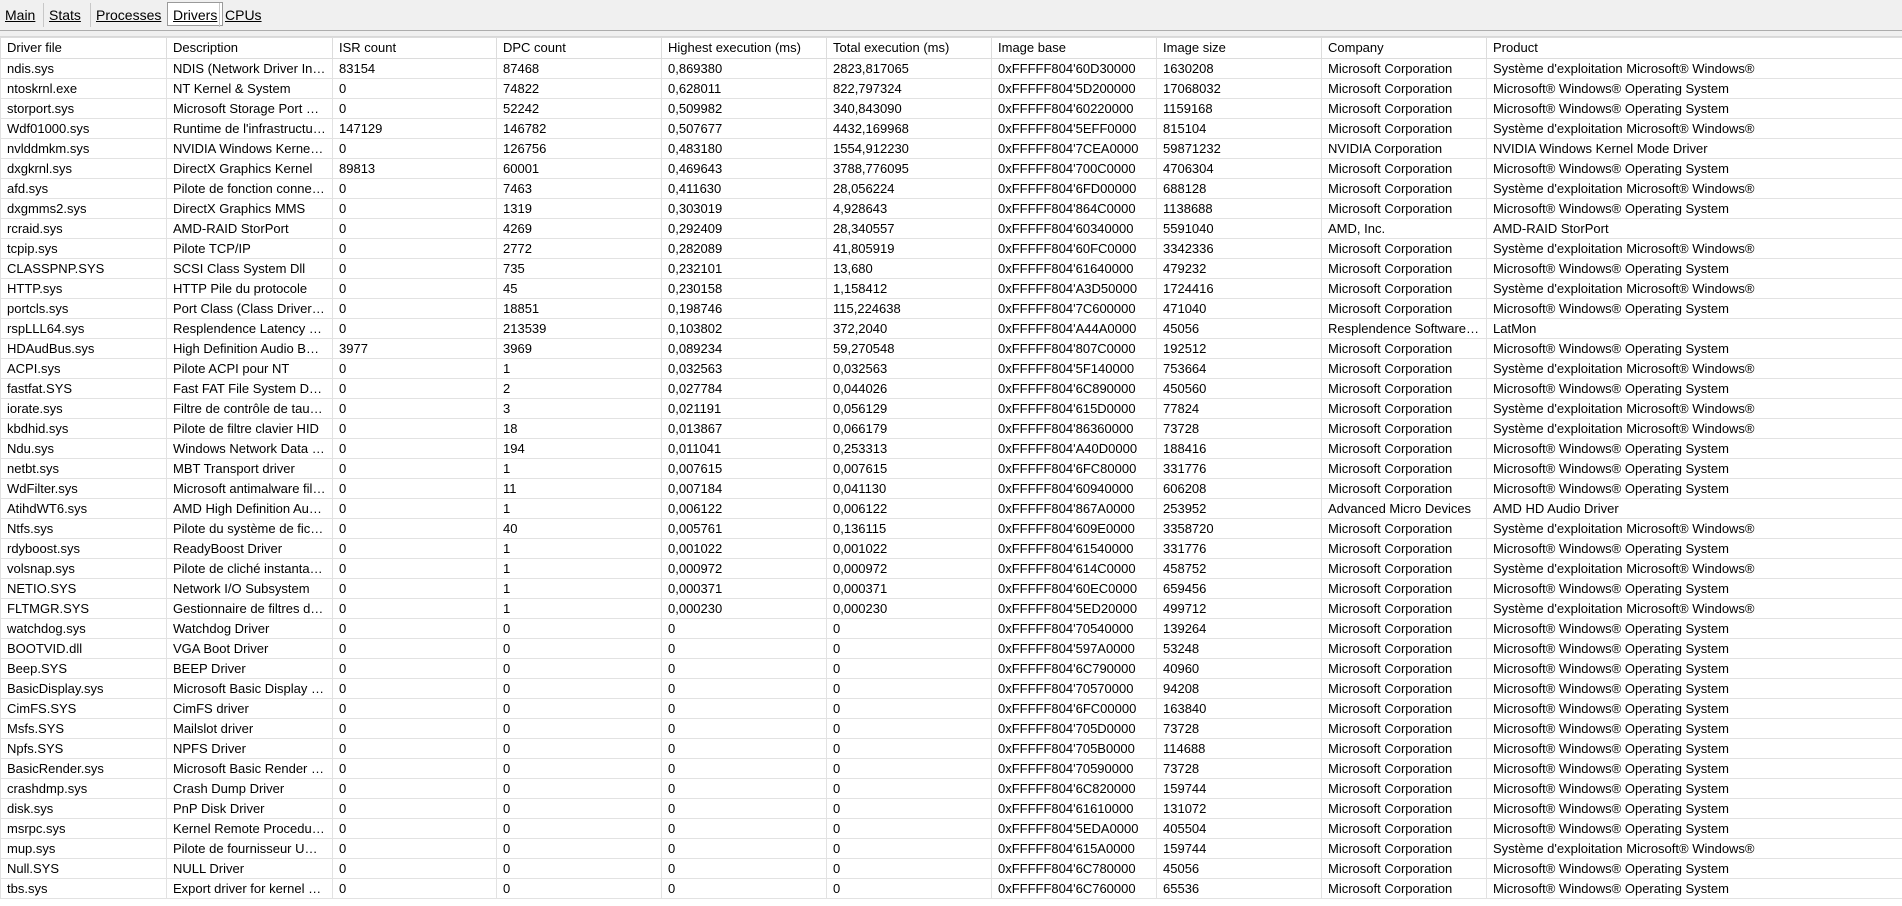  Describe the element at coordinates (744, 329) in the screenshot. I see `cell-highest-execution: 0,103802` at that location.